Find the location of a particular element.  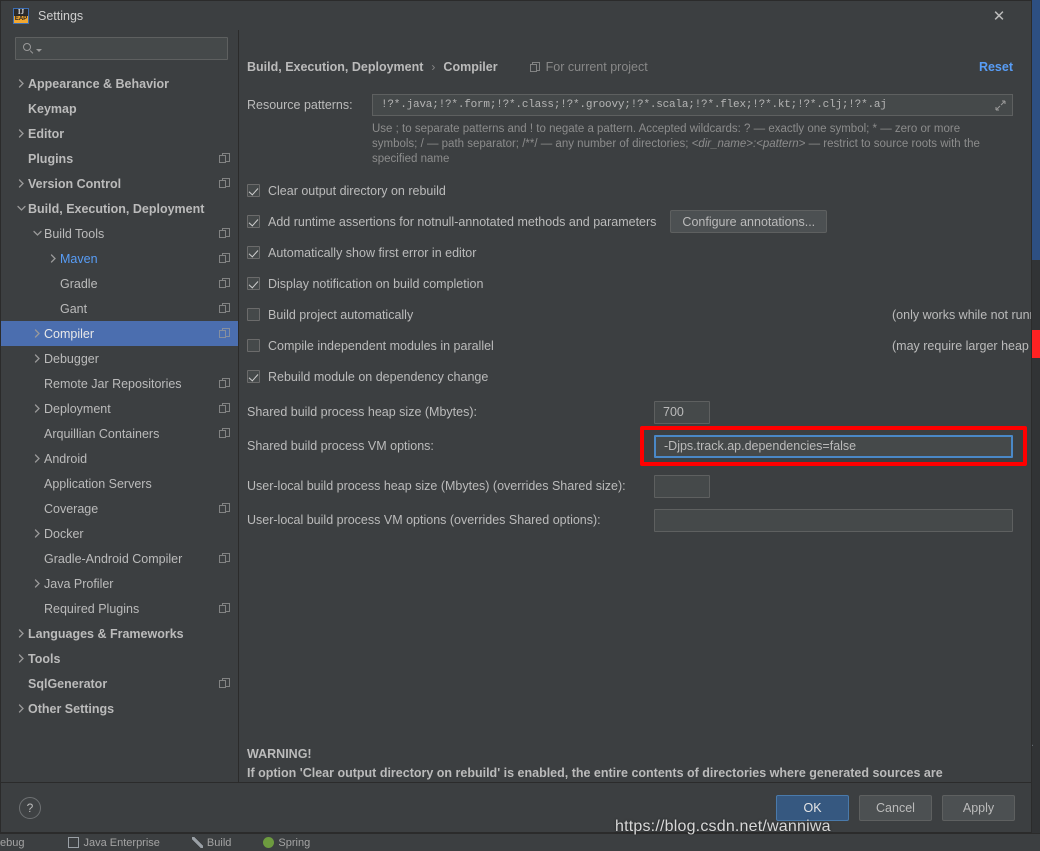

checkbox-label: Compile independent modules in parallel is located at coordinates (381, 346).